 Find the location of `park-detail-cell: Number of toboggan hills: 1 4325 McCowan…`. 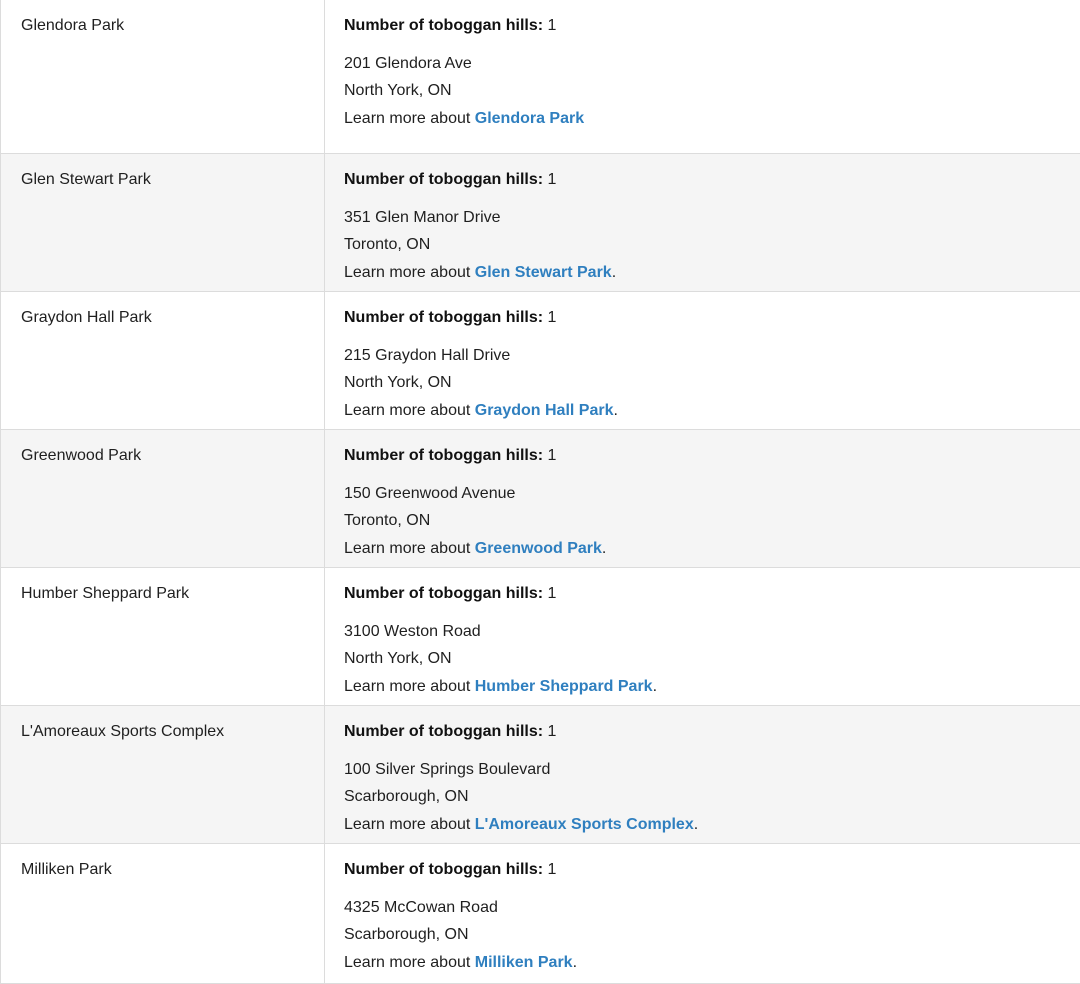

park-detail-cell: Number of toboggan hills: 1 4325 McCowan… is located at coordinates (702, 913).